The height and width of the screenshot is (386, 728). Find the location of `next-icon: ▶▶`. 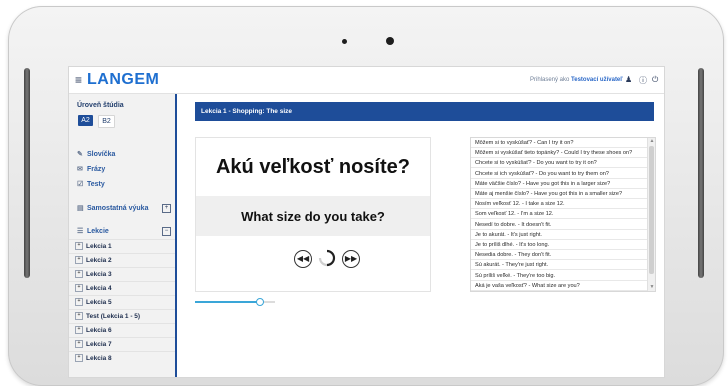

next-icon: ▶▶ is located at coordinates (351, 259).